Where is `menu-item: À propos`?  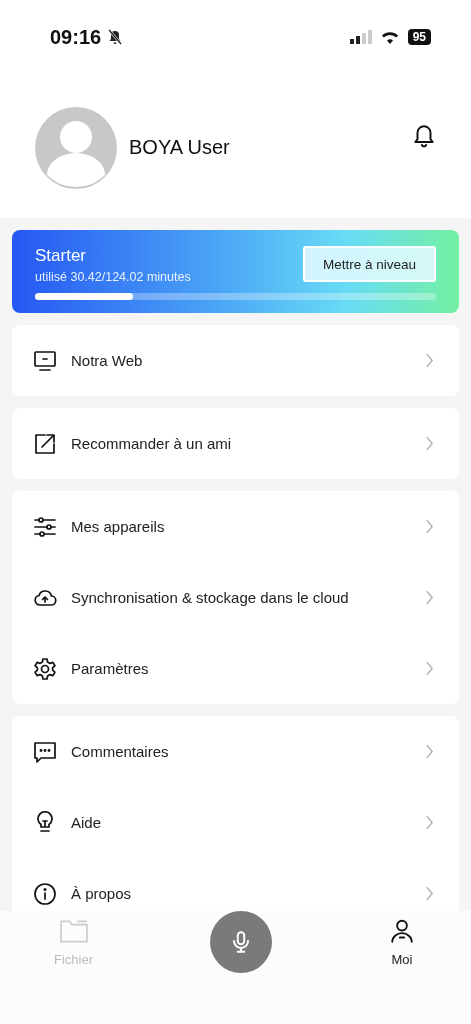
menu-item: À propos is located at coordinates (235, 884).